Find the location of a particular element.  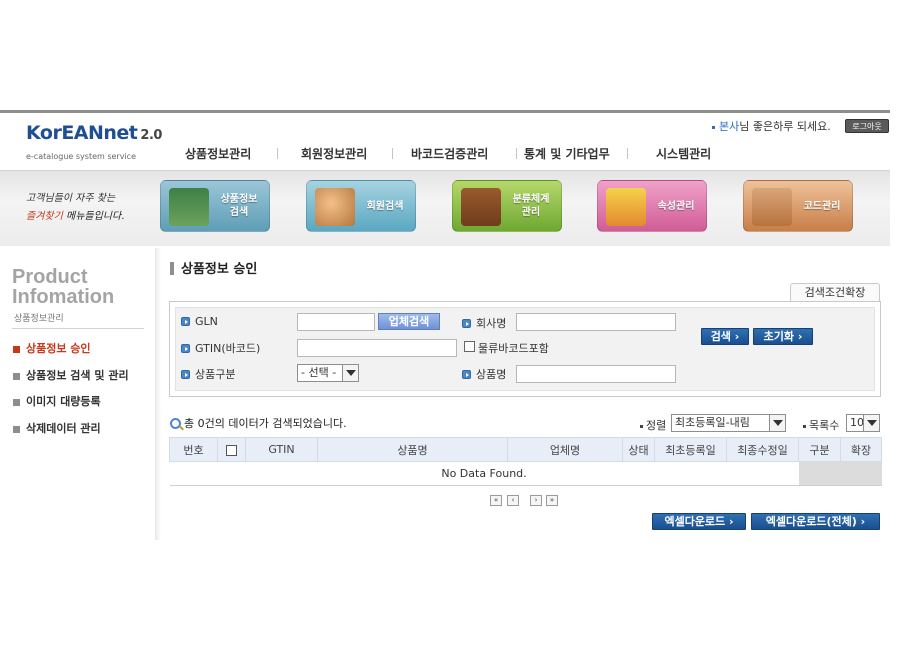

sidebar-rule is located at coordinates (78, 328).